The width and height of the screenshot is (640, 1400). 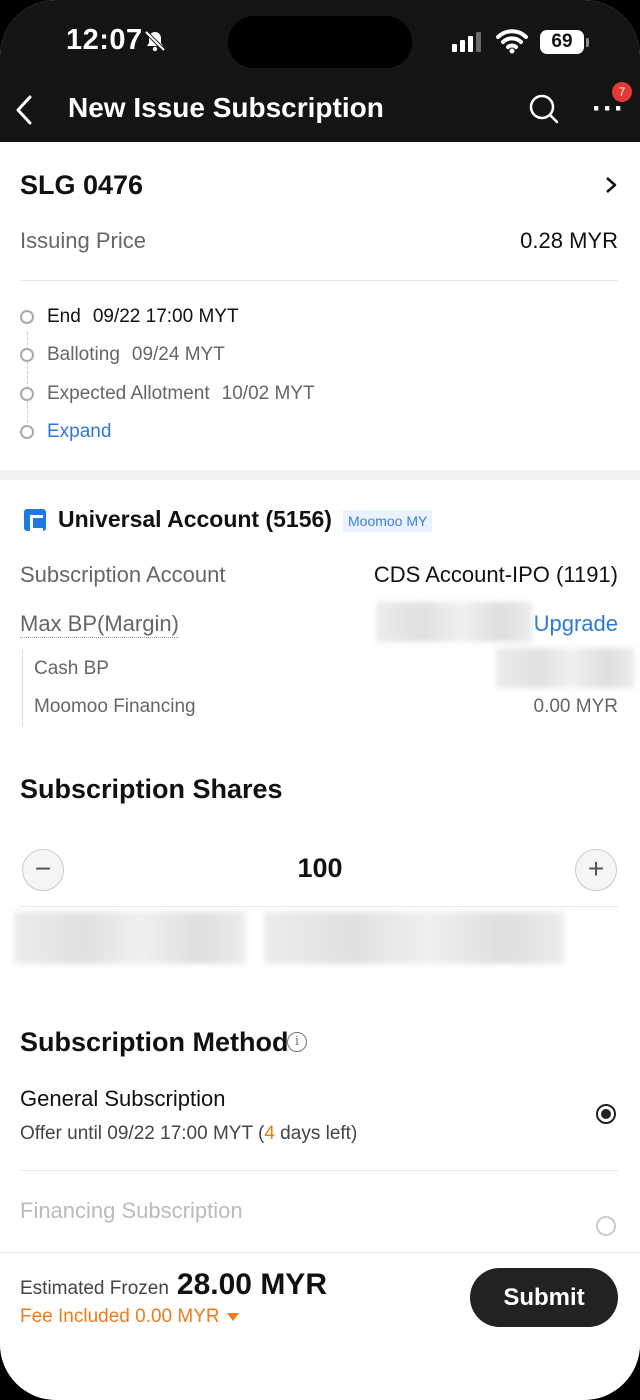 What do you see at coordinates (320, 71) in the screenshot?
I see `top-bar: 12:07 69 New Issue Subscription ··· 7` at bounding box center [320, 71].